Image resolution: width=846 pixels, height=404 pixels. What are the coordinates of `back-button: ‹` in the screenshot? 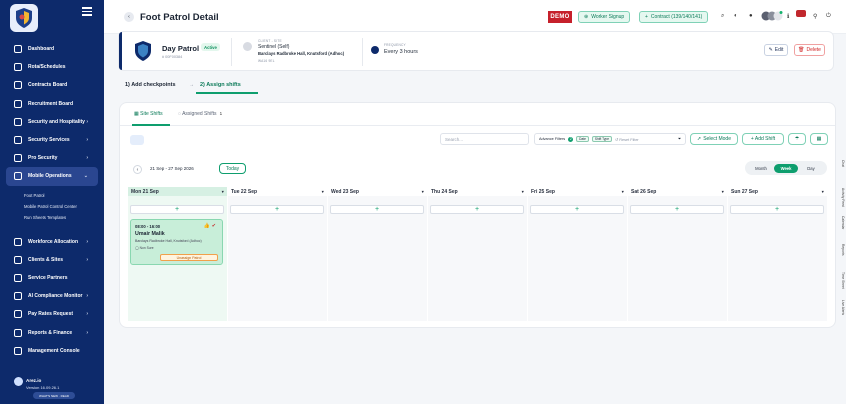 It's located at (129, 17).